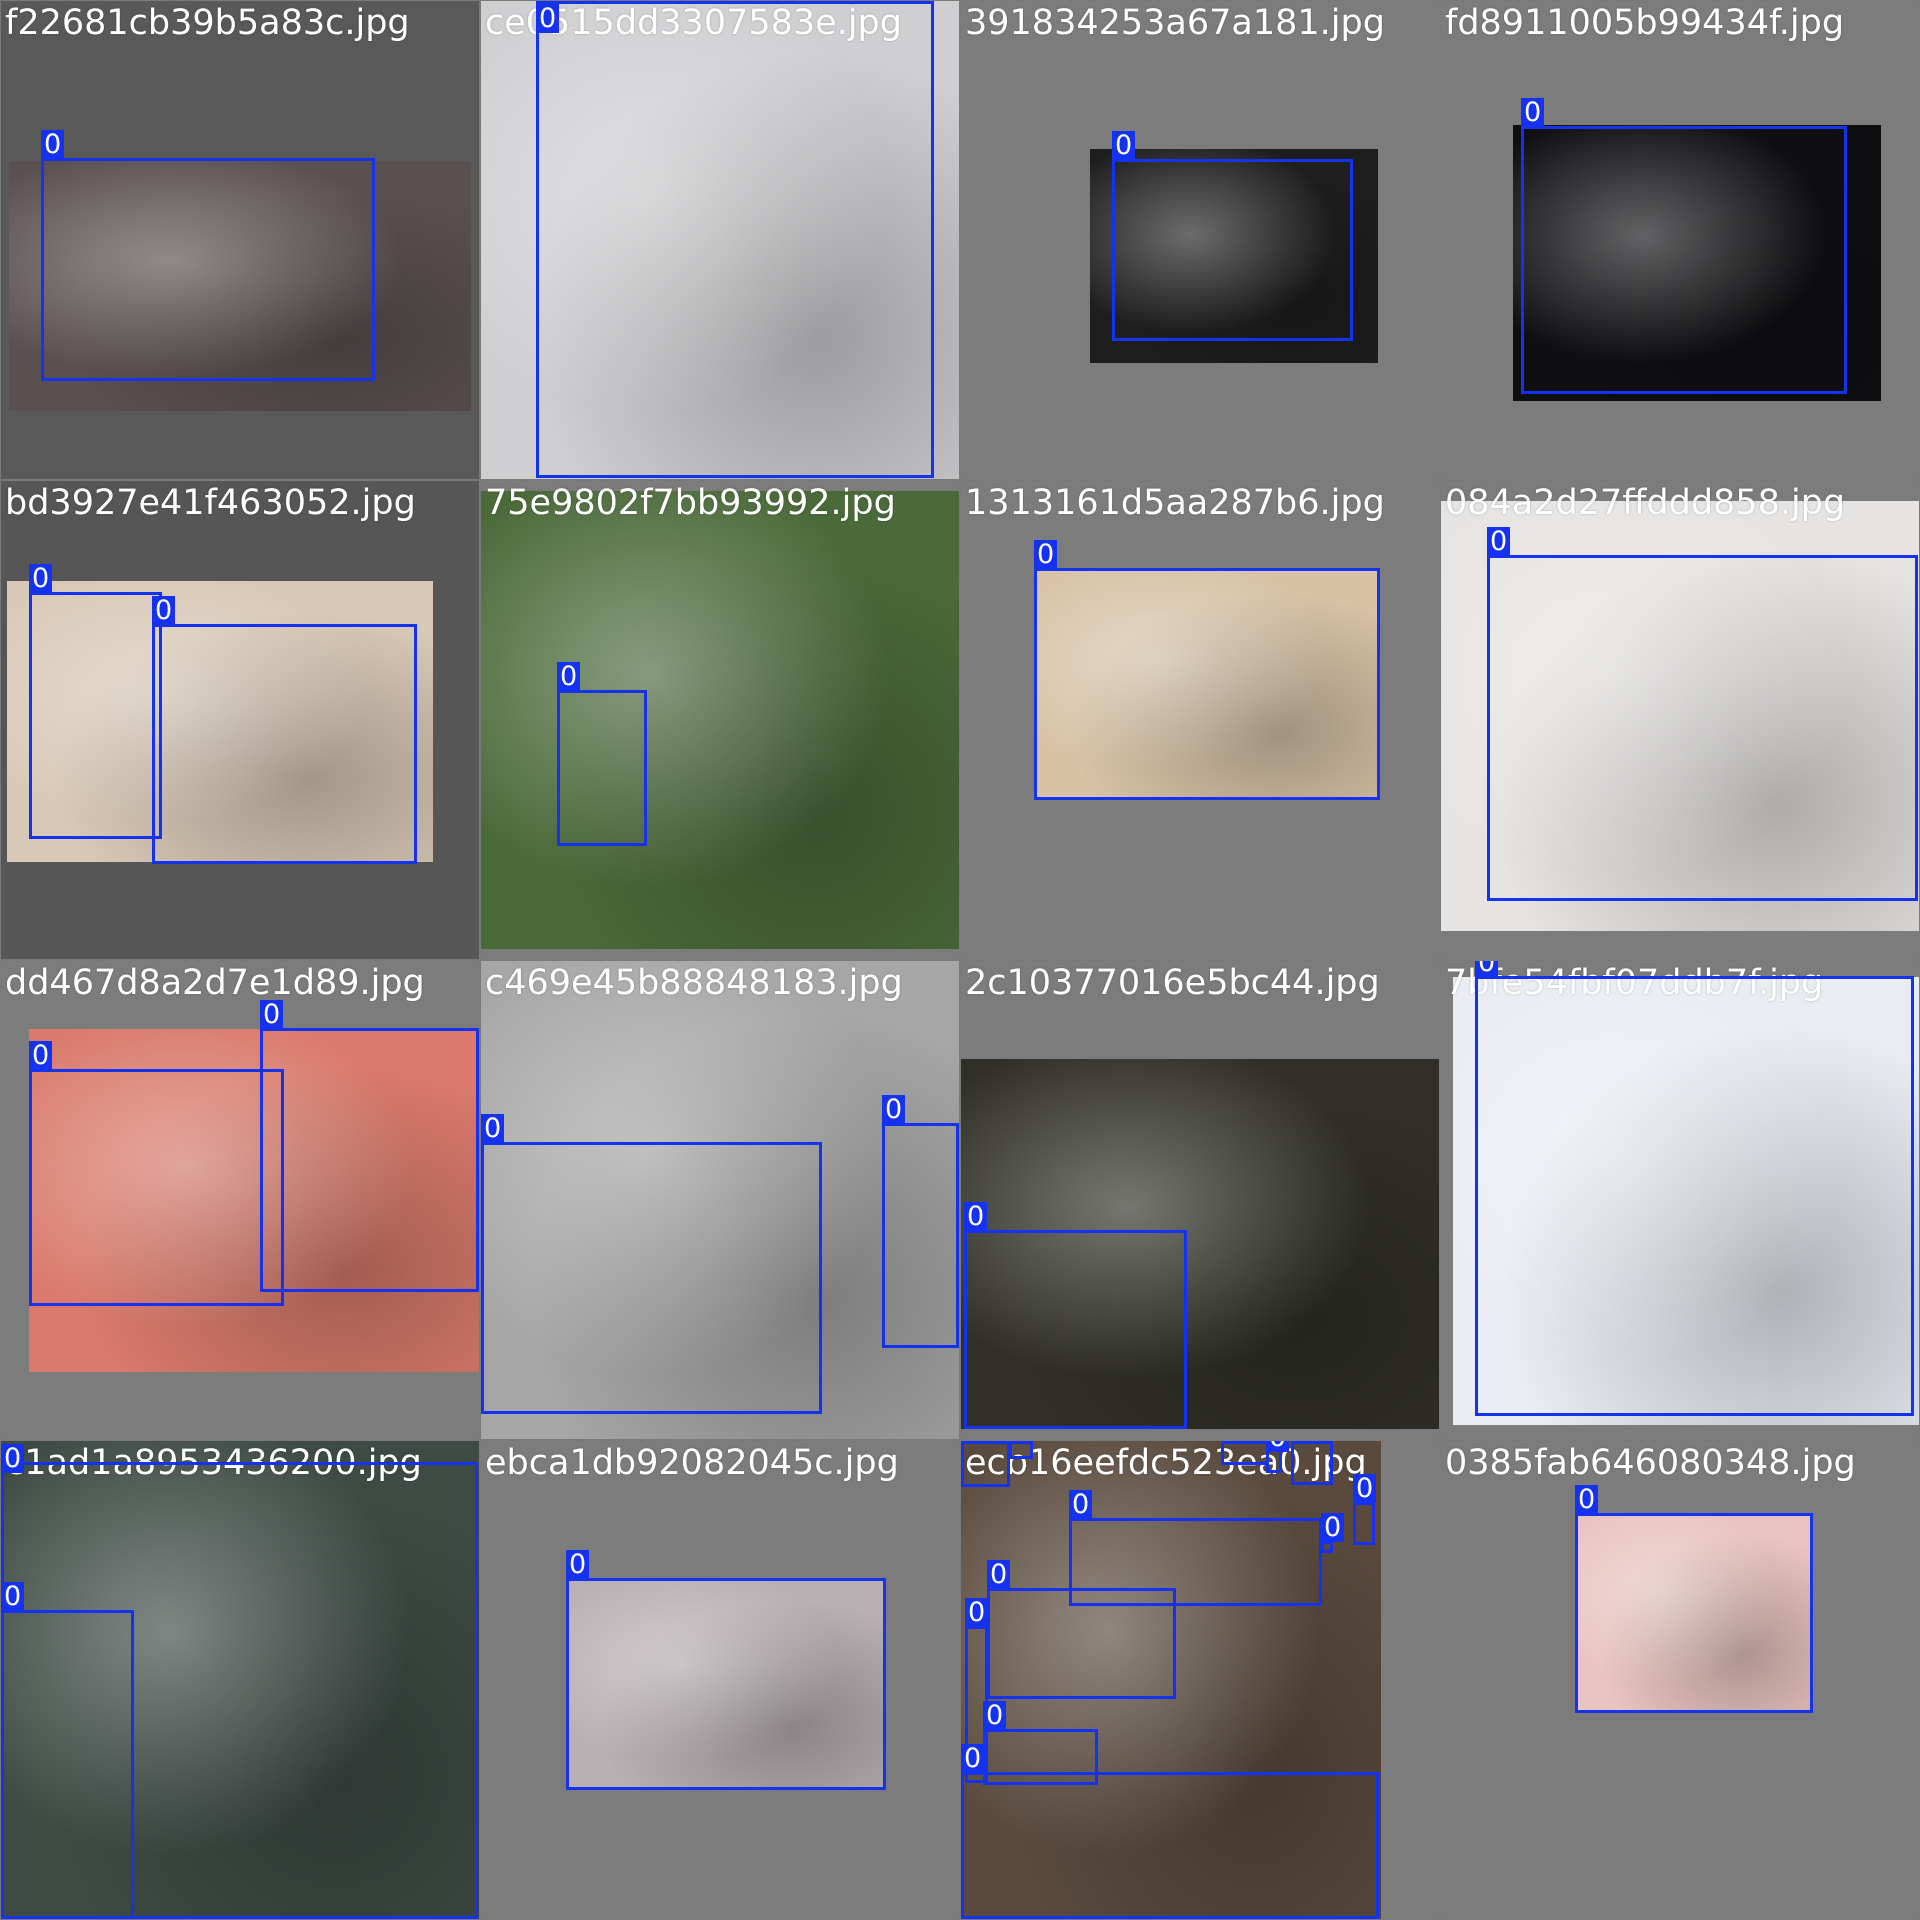 Image resolution: width=1920 pixels, height=1920 pixels. I want to click on mosaic-tile: ebca1db92082045c.jpg 0, so click(720, 1680).